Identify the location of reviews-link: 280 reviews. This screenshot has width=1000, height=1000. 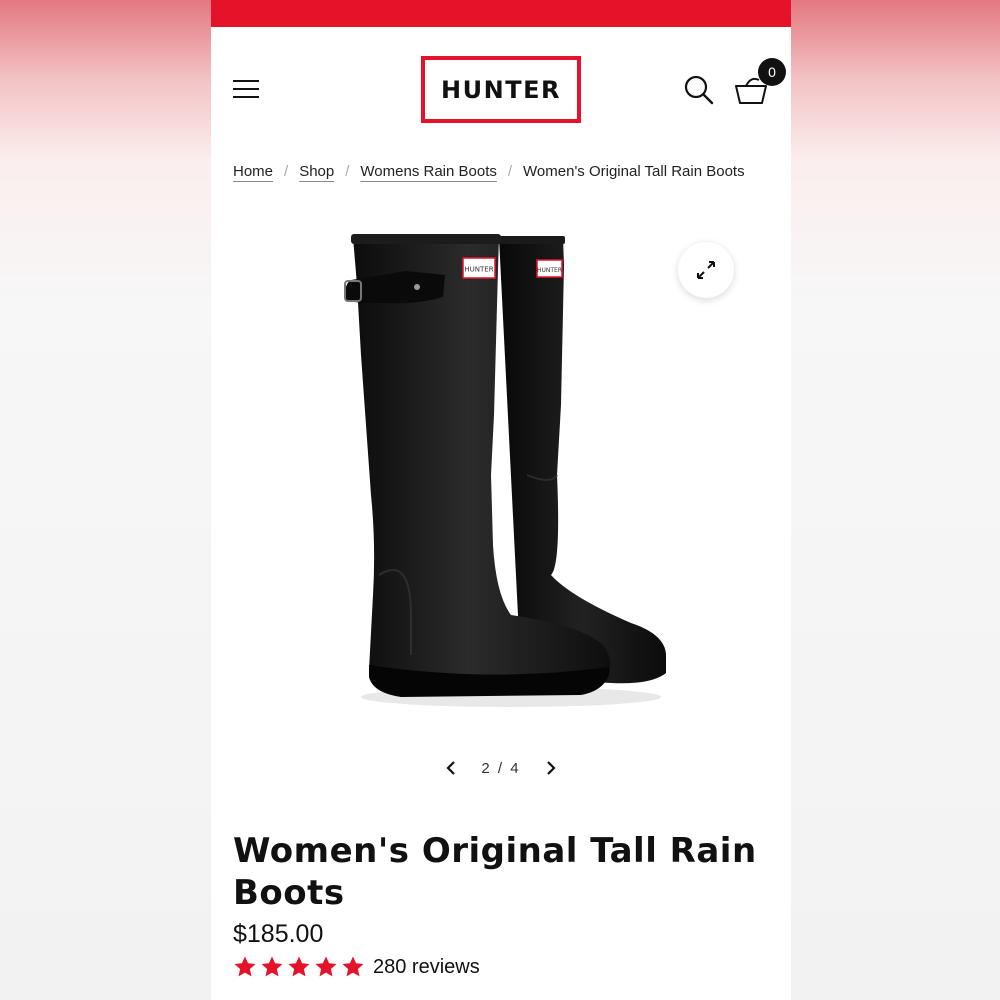
(426, 967).